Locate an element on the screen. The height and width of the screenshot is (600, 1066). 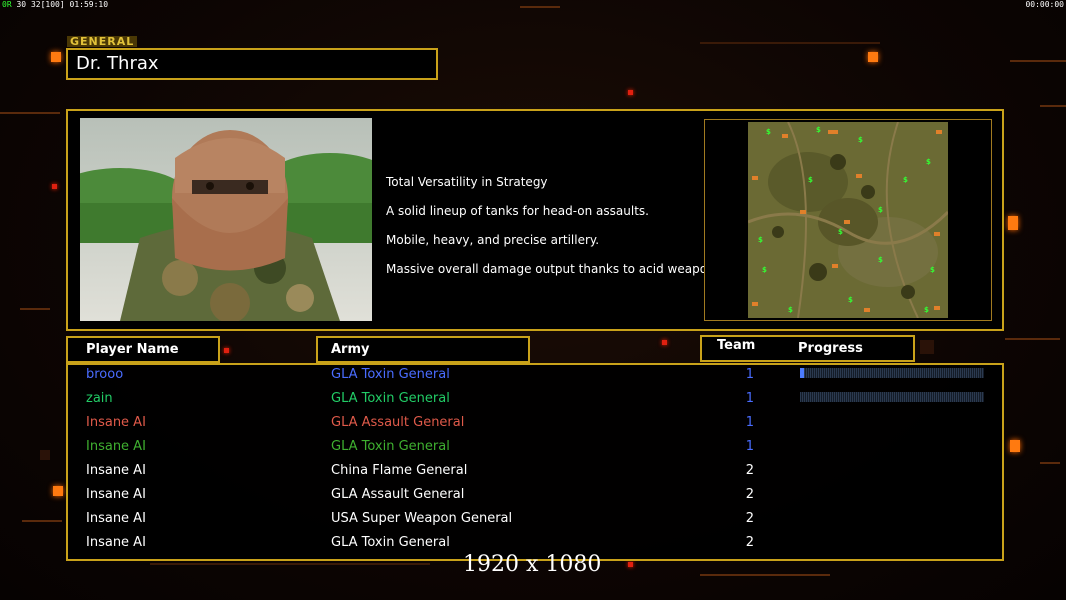
player-row: Insane AI GLA Toxin General 1 is located at coordinates (535, 449).